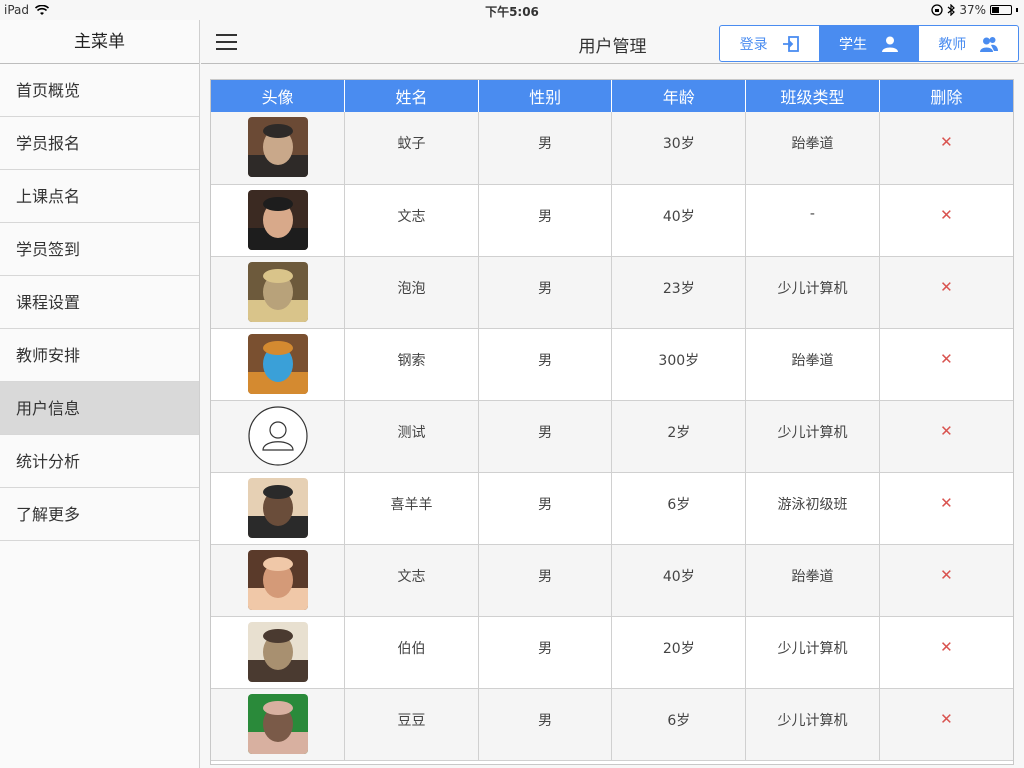 The image size is (1024, 768). What do you see at coordinates (791, 44) in the screenshot?
I see `login-icon` at bounding box center [791, 44].